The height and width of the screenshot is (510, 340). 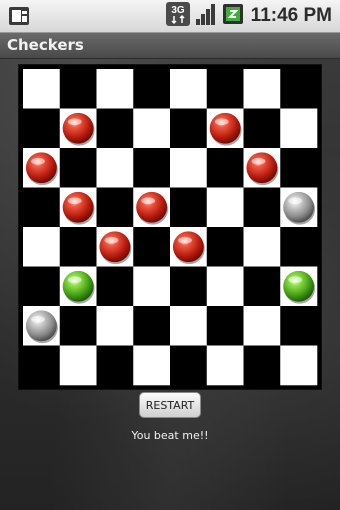 I want to click on 3g-data-icon: 3G, so click(x=177, y=16).